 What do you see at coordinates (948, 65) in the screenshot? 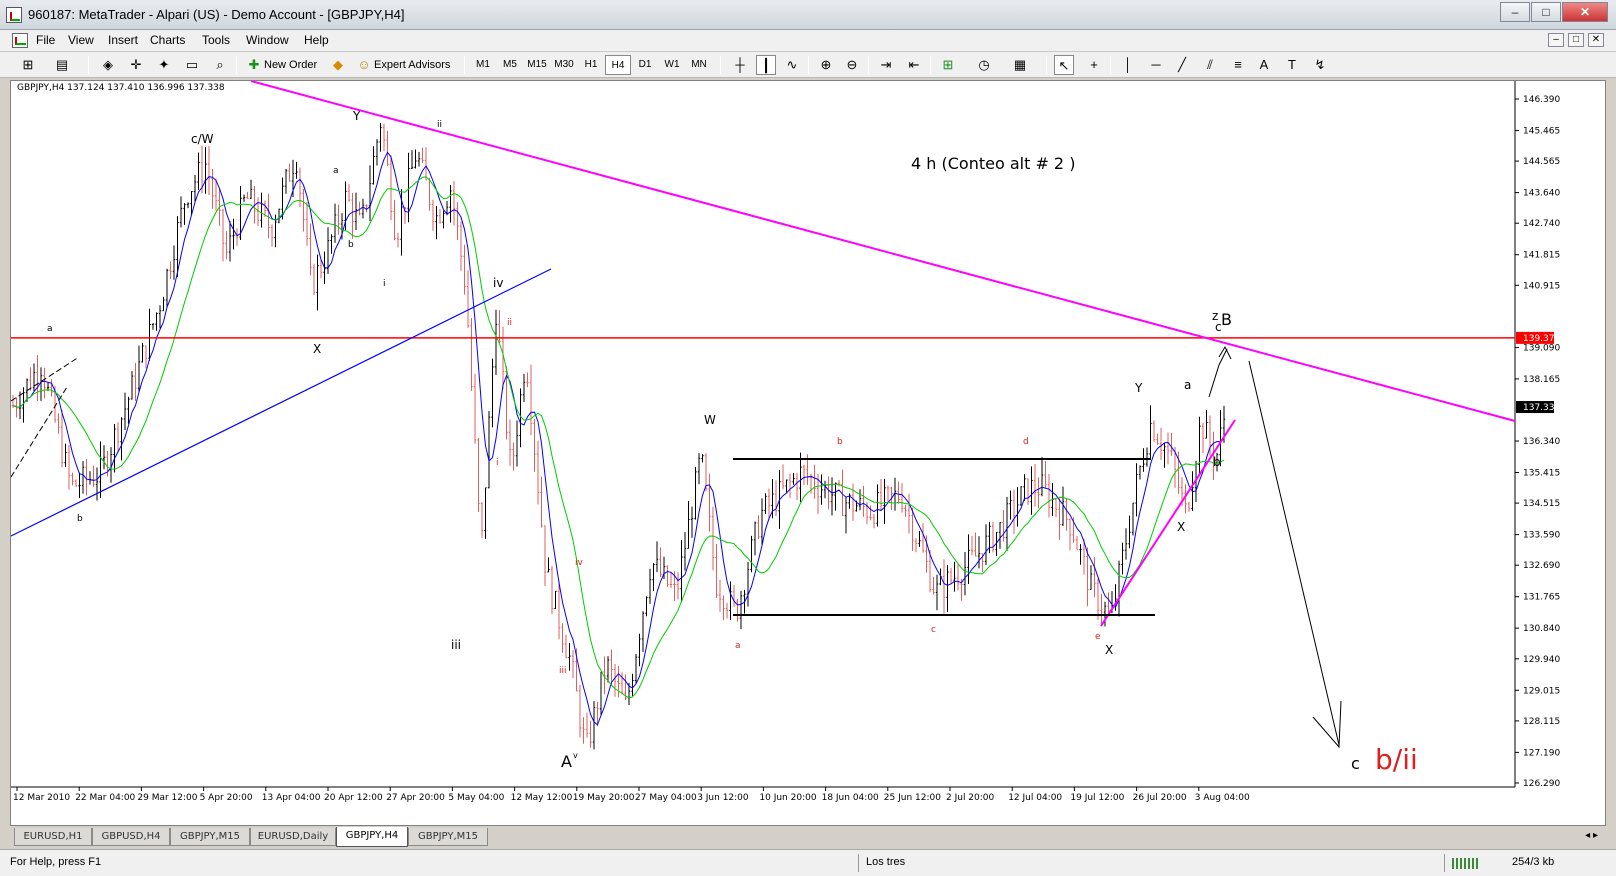
I see `indicators-icon: ⊞` at bounding box center [948, 65].